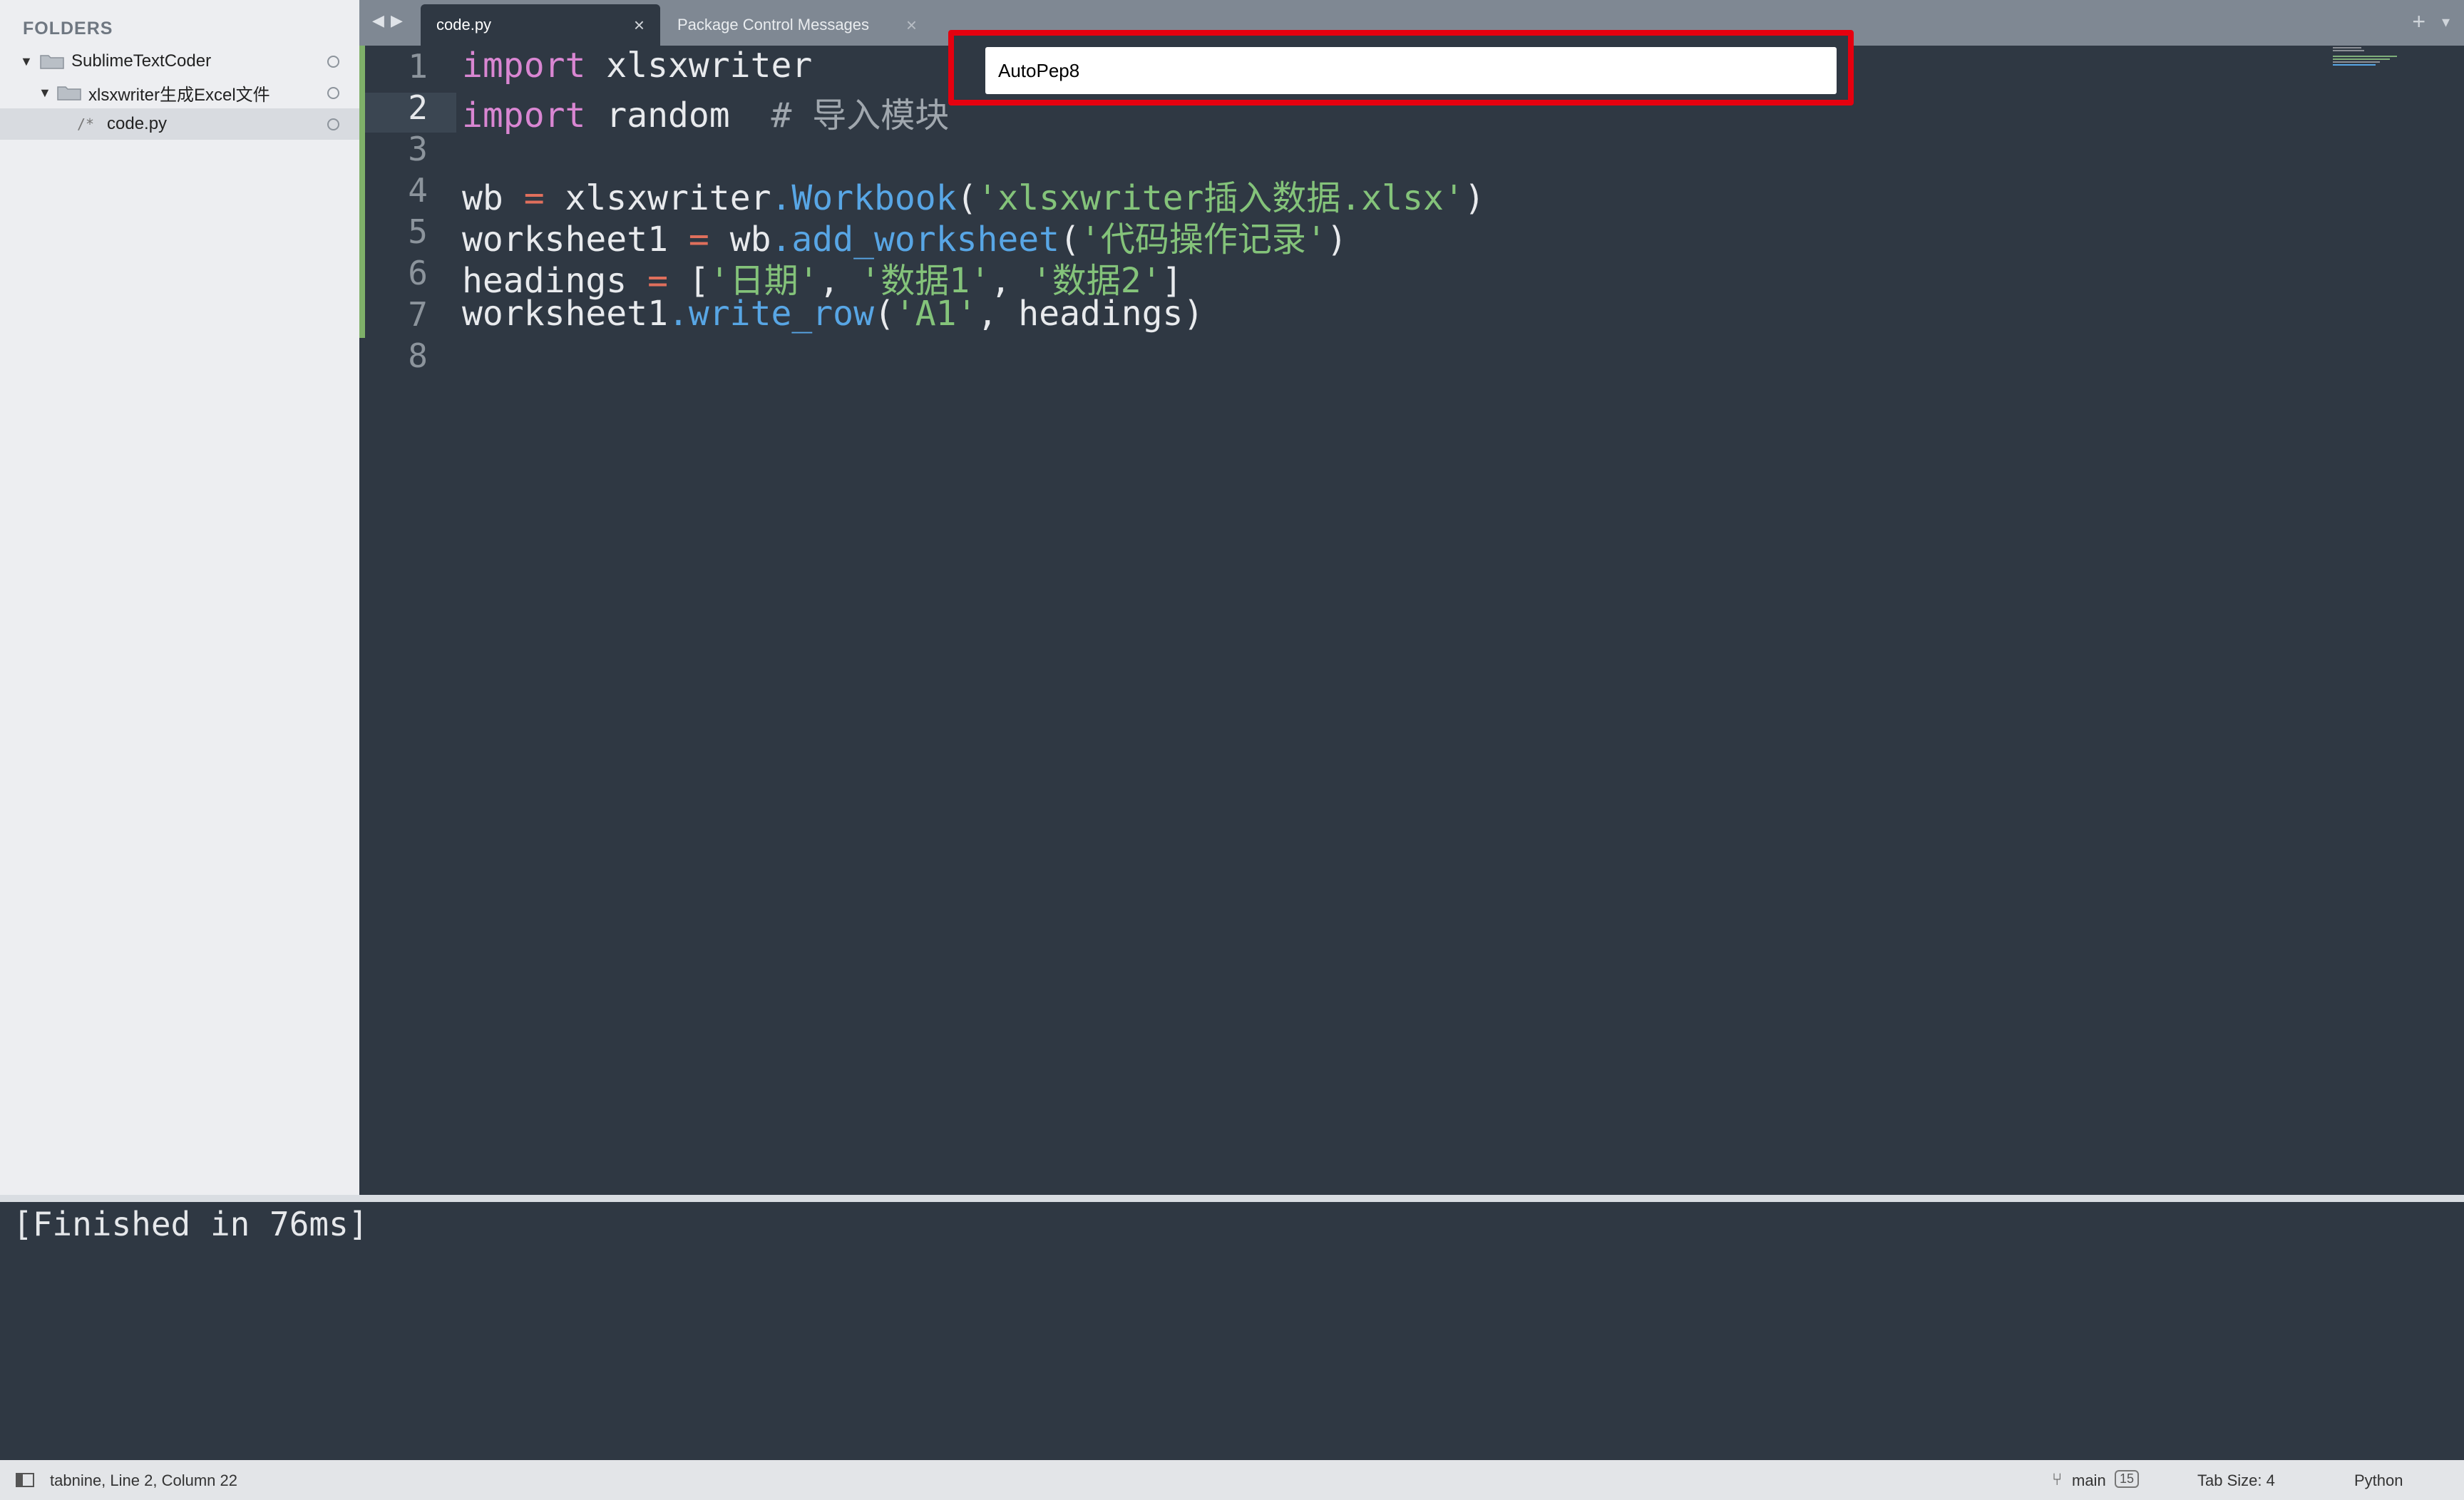 The width and height of the screenshot is (2464, 1500). Describe the element at coordinates (143, 1481) in the screenshot. I see `status-position: tabnine, Line 2, Column 22` at that location.